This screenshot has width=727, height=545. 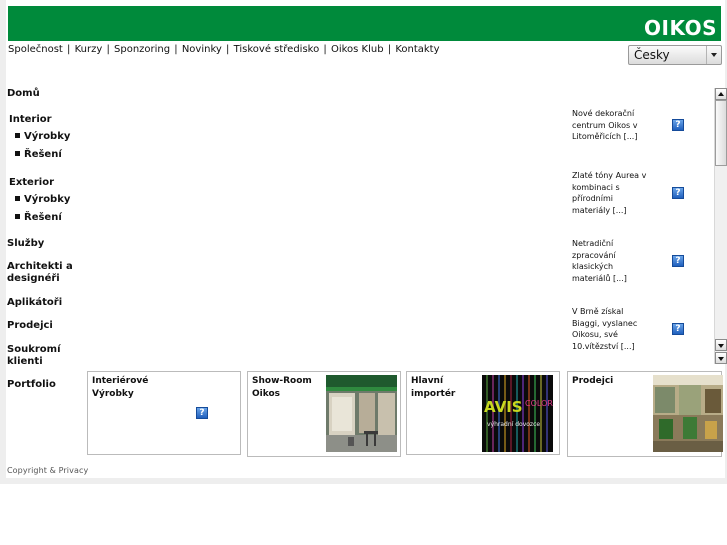 I want to click on card-sellers: Prodejci, so click(x=645, y=414).